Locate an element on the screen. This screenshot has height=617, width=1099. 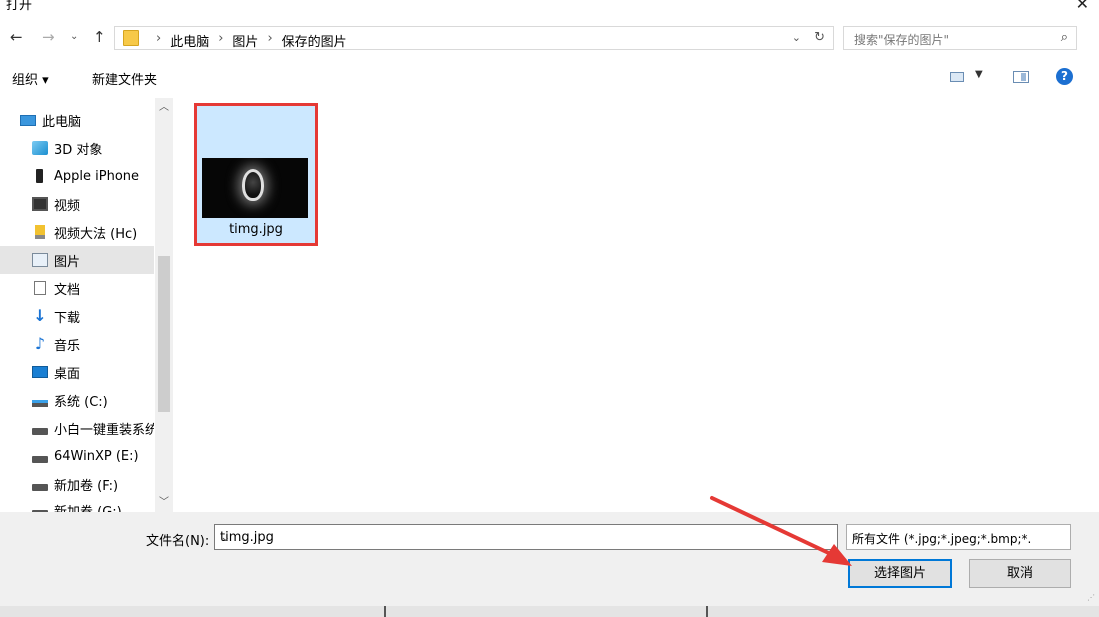
open-button: 选择图片 is located at coordinates (900, 573).